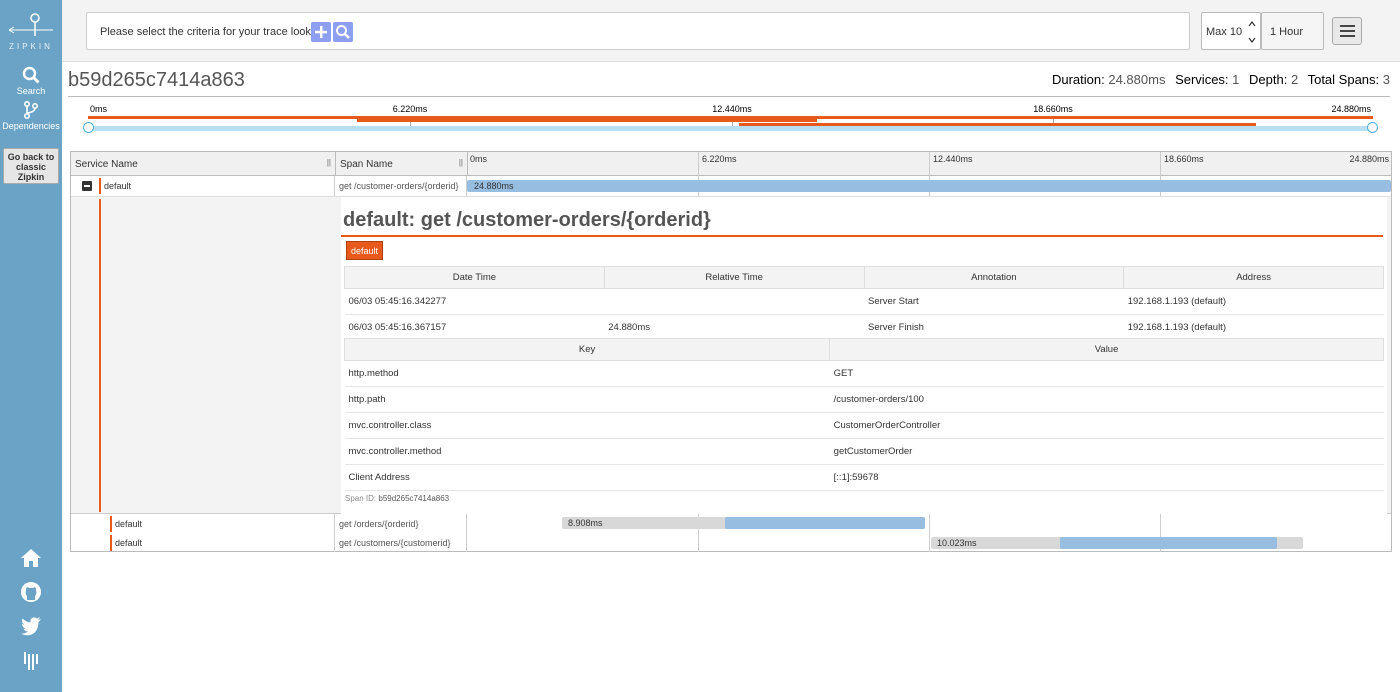  Describe the element at coordinates (156, 80) in the screenshot. I see `trace-id: b59d265c7414a863` at that location.